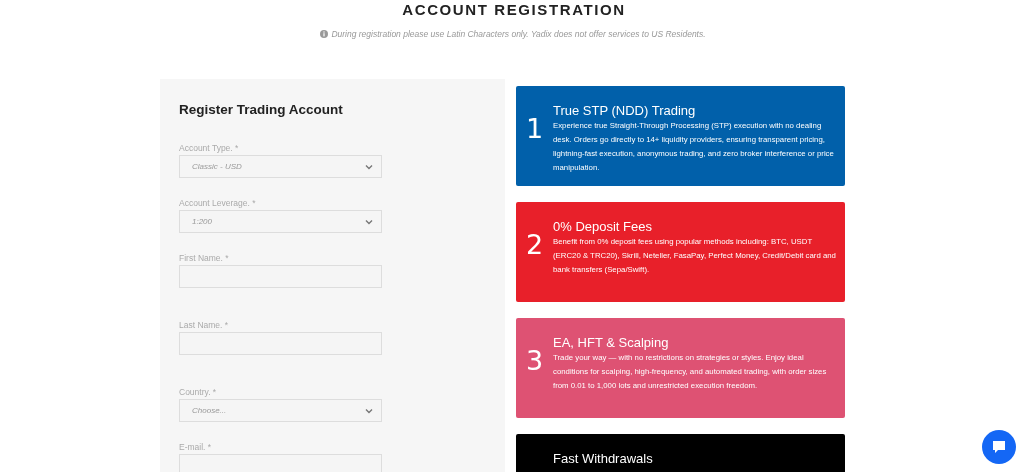 This screenshot has height=472, width=1024. I want to click on field-label: Account Leverage. *, so click(217, 203).